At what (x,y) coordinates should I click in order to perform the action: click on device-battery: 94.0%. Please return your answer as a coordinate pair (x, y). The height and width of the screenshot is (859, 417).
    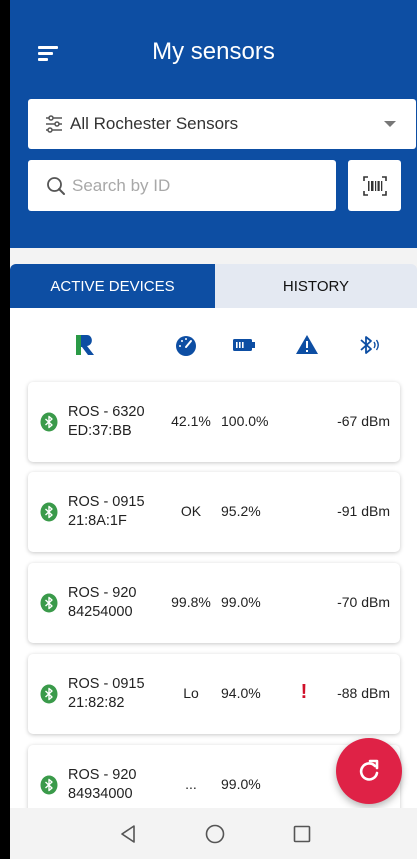
    Looking at the image, I should click on (241, 693).